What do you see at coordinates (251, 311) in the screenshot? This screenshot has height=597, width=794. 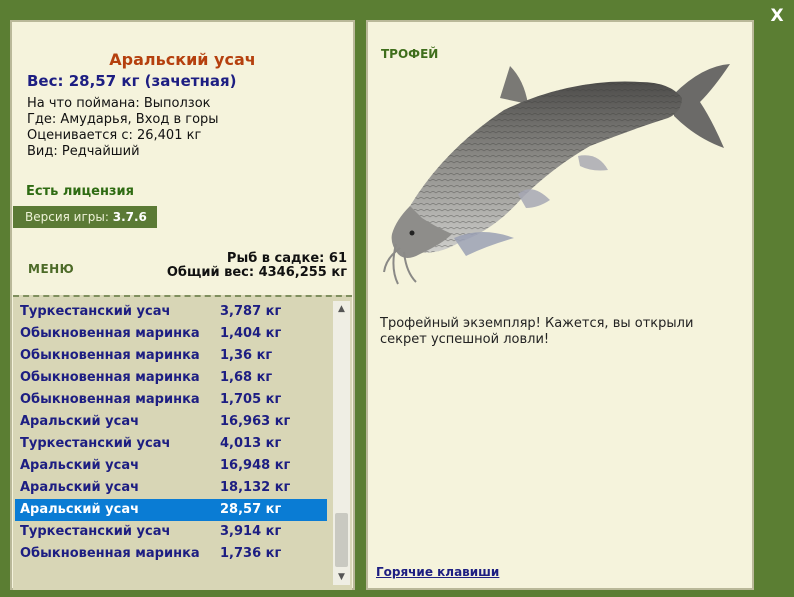 I see `fish-list-weight: 3,787 кг` at bounding box center [251, 311].